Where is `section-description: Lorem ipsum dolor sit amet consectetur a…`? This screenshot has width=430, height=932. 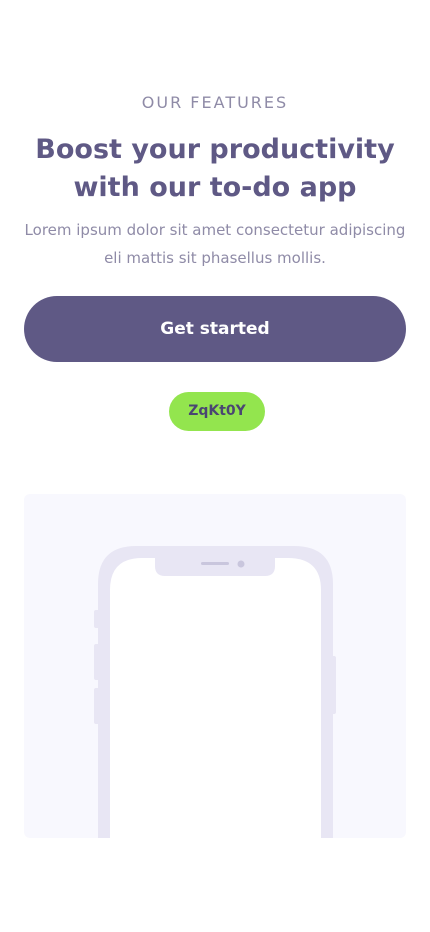 section-description: Lorem ipsum dolor sit amet consectetur a… is located at coordinates (215, 244).